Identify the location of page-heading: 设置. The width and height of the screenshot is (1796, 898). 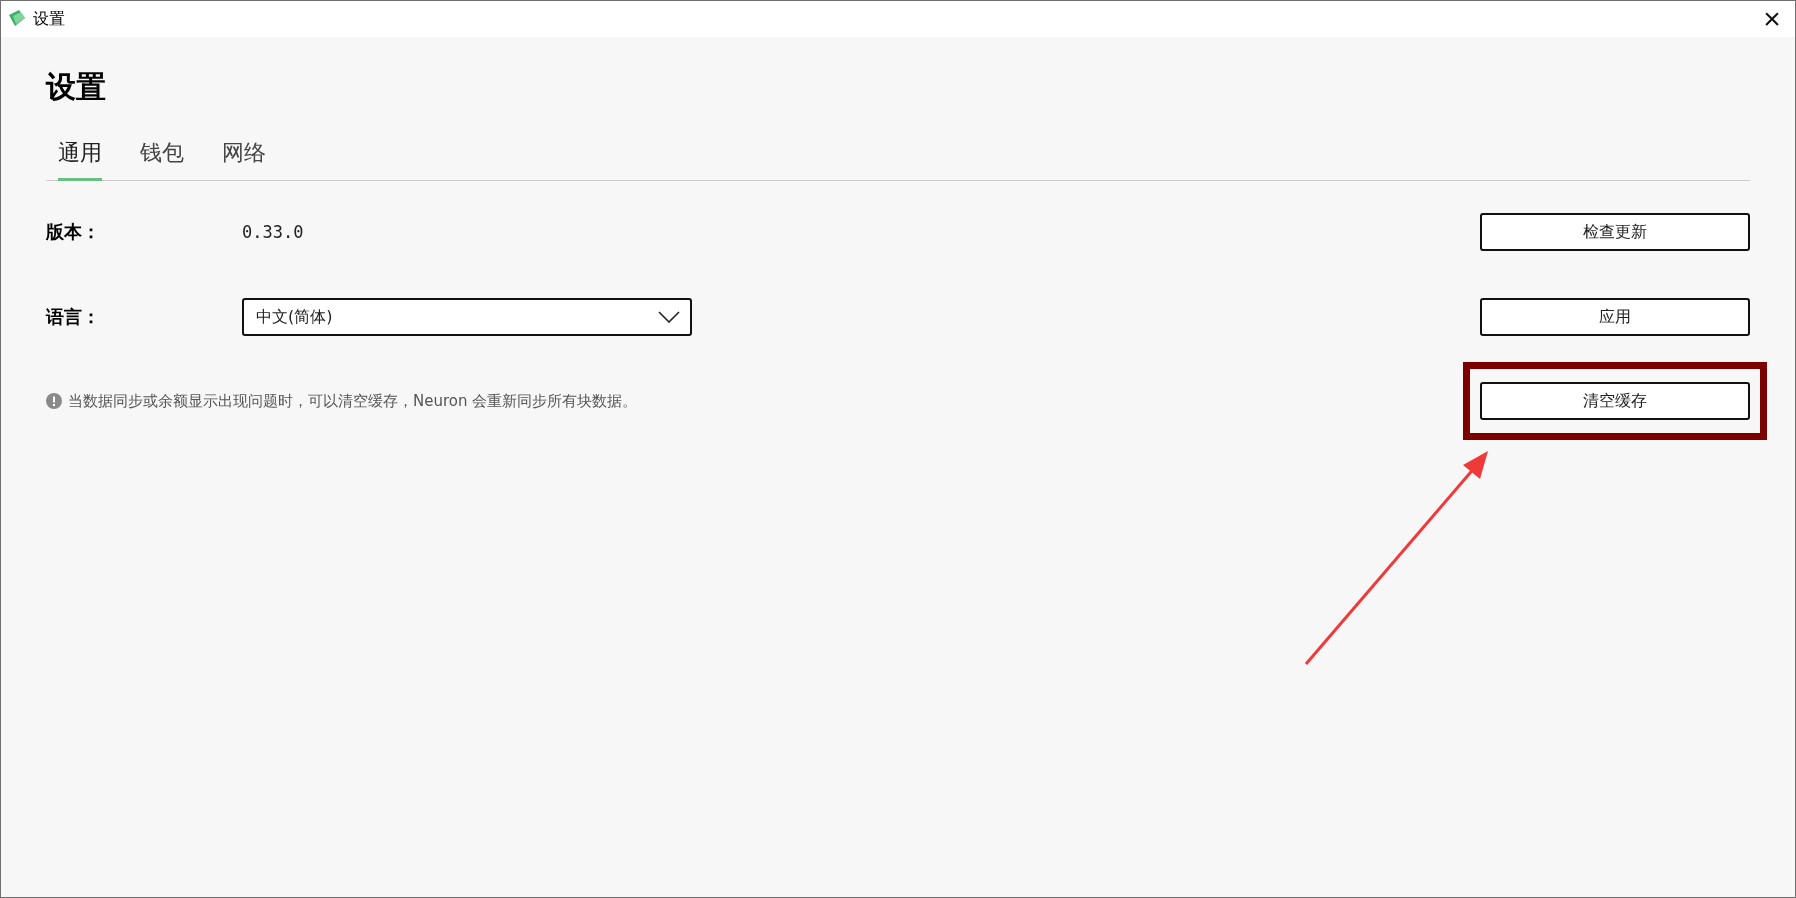
(76, 87).